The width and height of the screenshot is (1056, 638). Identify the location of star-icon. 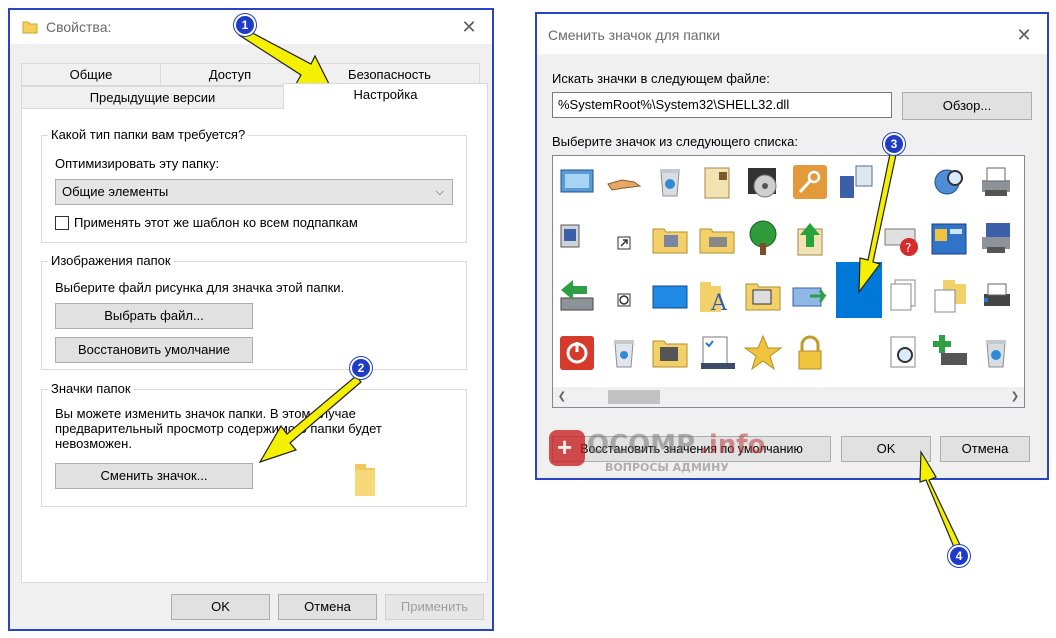
(763, 353).